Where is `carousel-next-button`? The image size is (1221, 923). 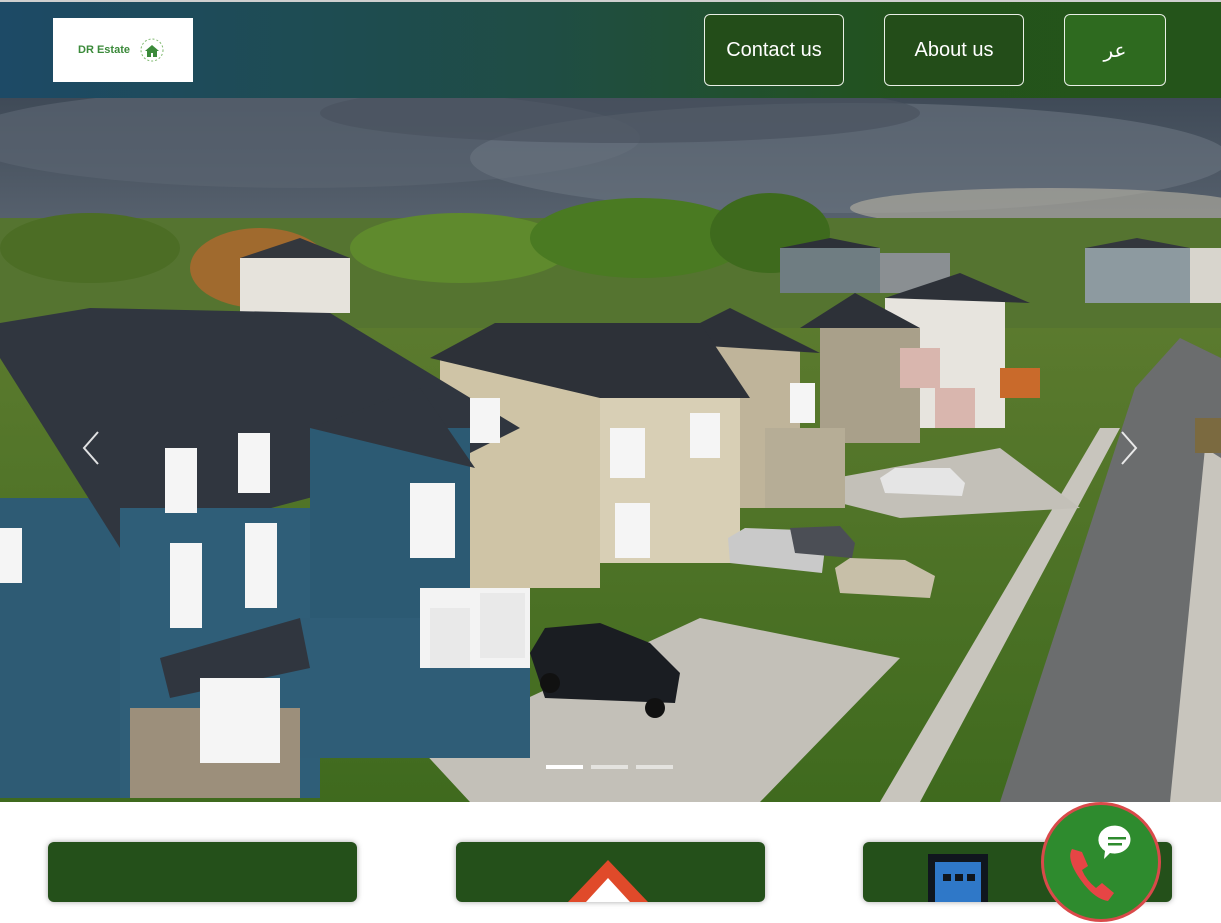 carousel-next-button is located at coordinates (1129, 448).